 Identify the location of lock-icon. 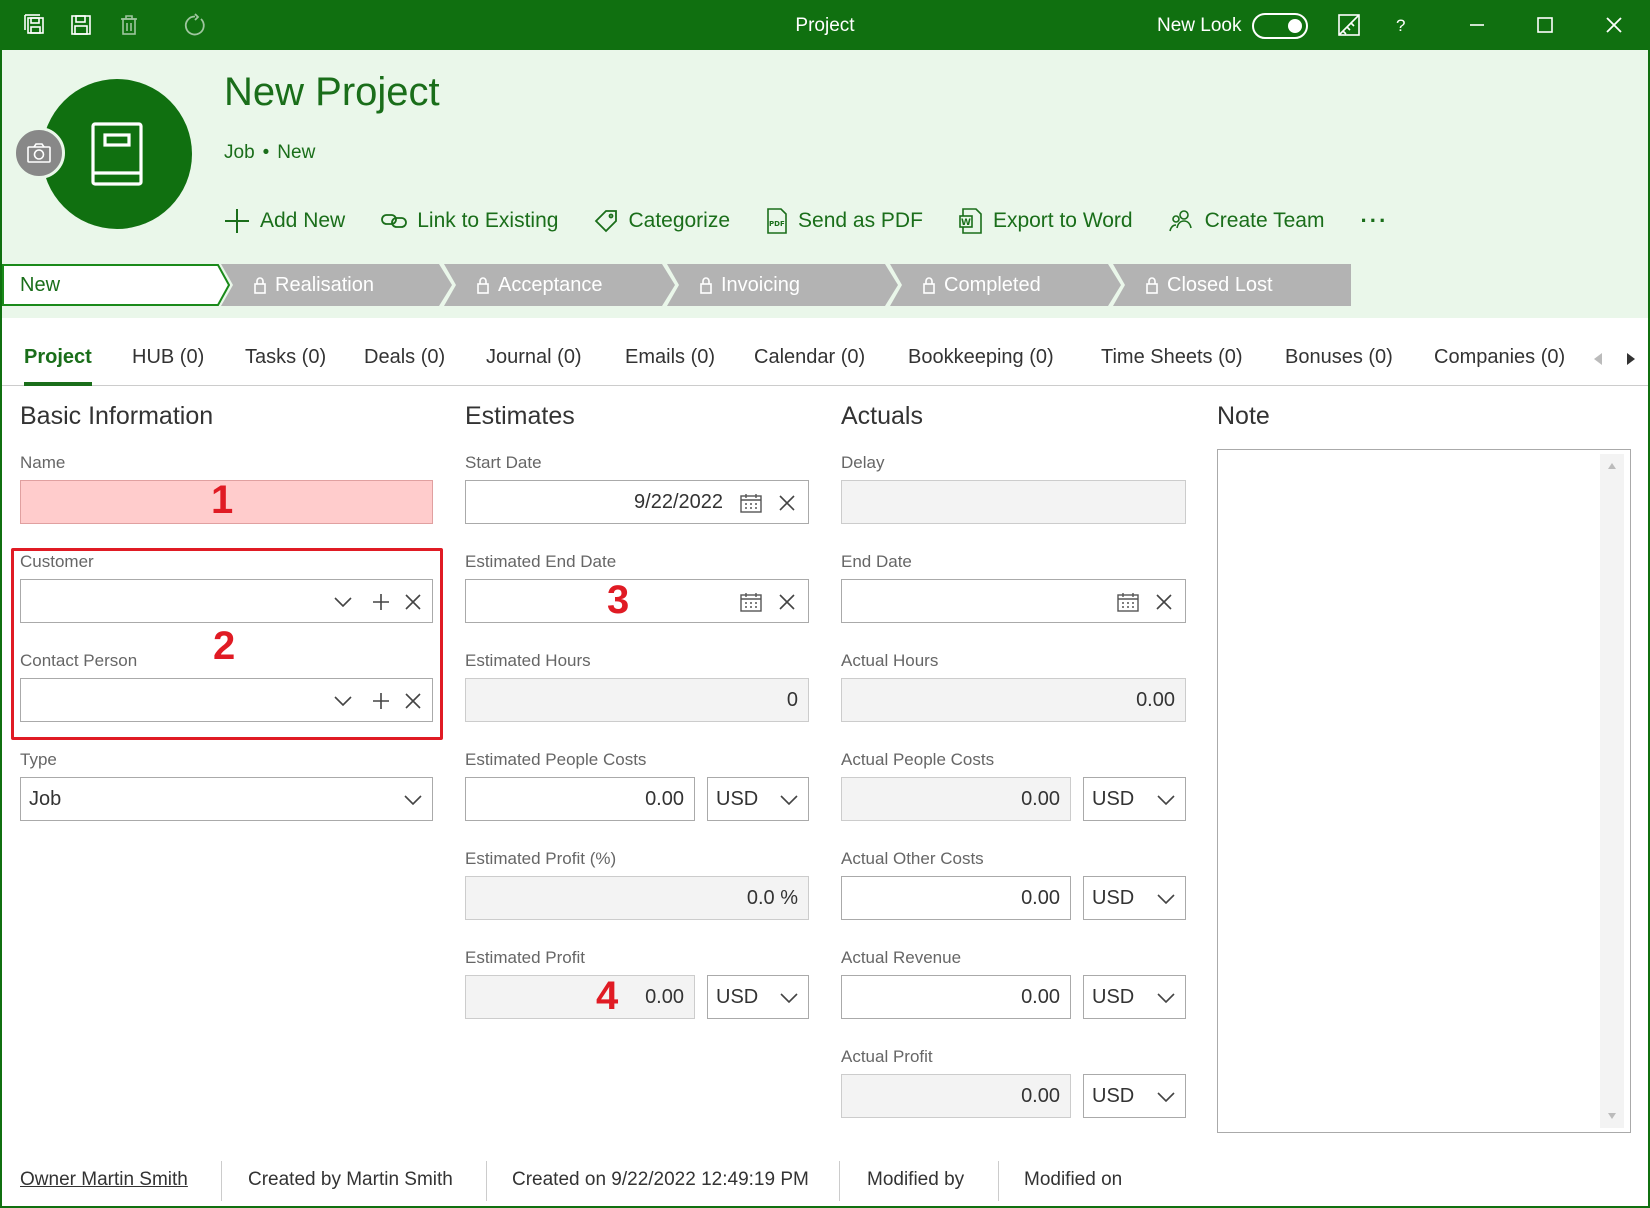
(929, 285).